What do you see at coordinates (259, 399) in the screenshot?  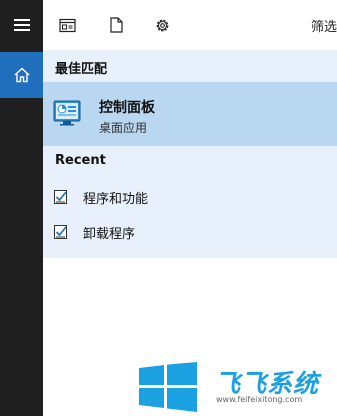 I see `watermark-website: www.feifeixitong.com` at bounding box center [259, 399].